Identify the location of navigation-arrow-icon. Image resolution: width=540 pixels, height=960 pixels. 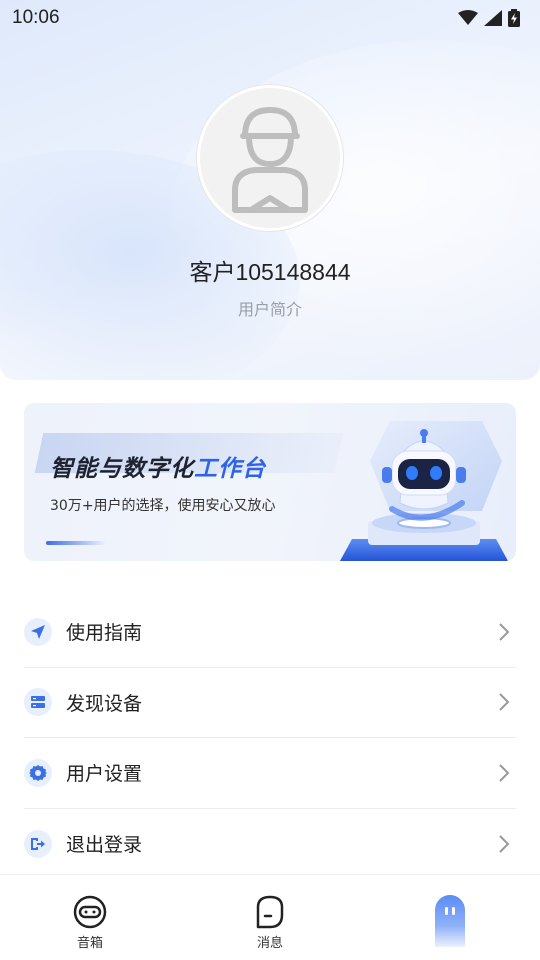
(38, 631).